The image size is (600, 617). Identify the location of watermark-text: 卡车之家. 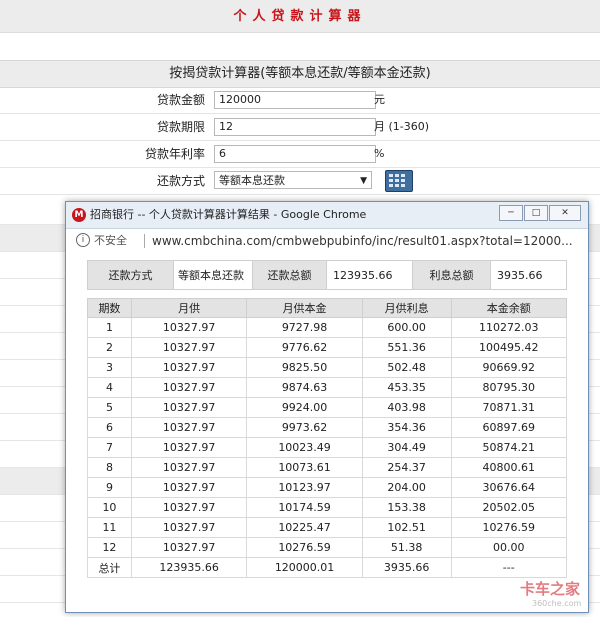
(550, 589).